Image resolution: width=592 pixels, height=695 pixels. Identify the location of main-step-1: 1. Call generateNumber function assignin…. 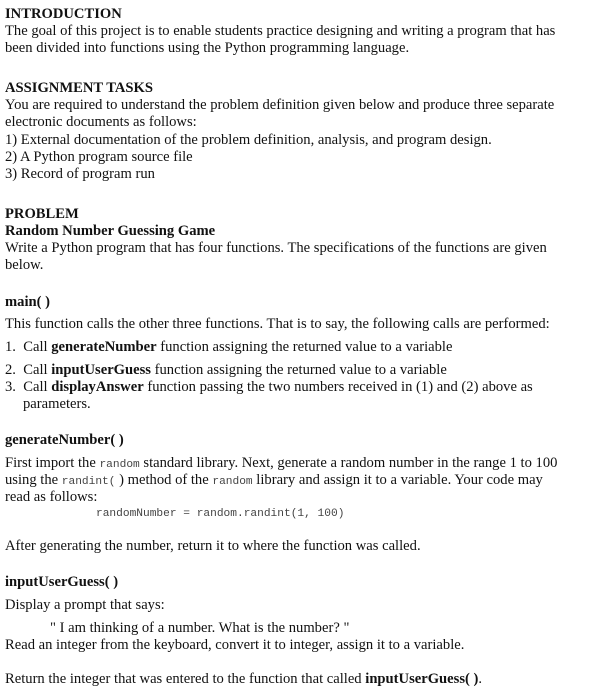
(228, 347).